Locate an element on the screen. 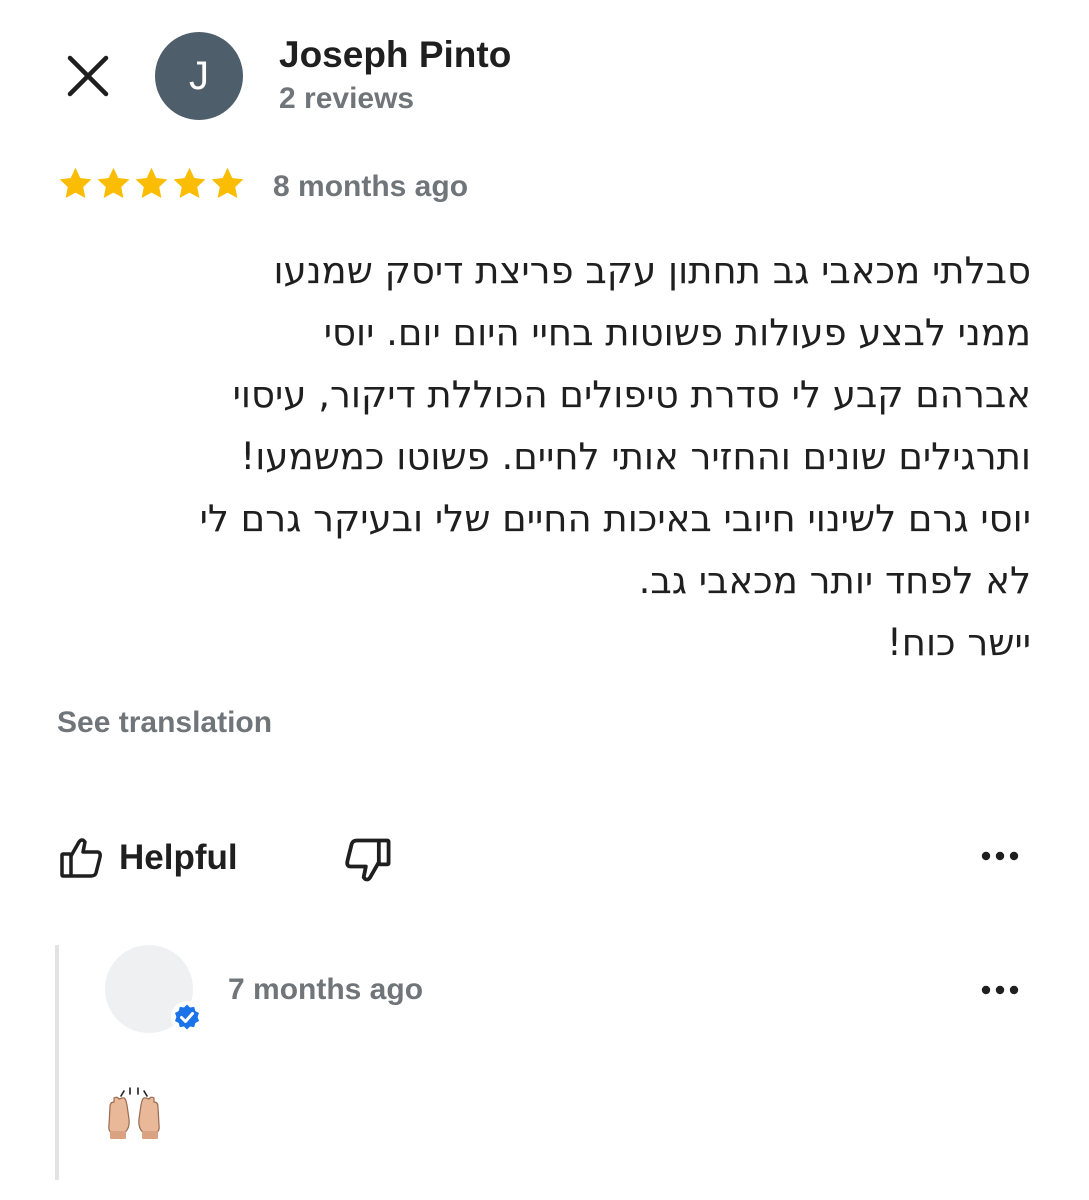  star-rating is located at coordinates (151, 187).